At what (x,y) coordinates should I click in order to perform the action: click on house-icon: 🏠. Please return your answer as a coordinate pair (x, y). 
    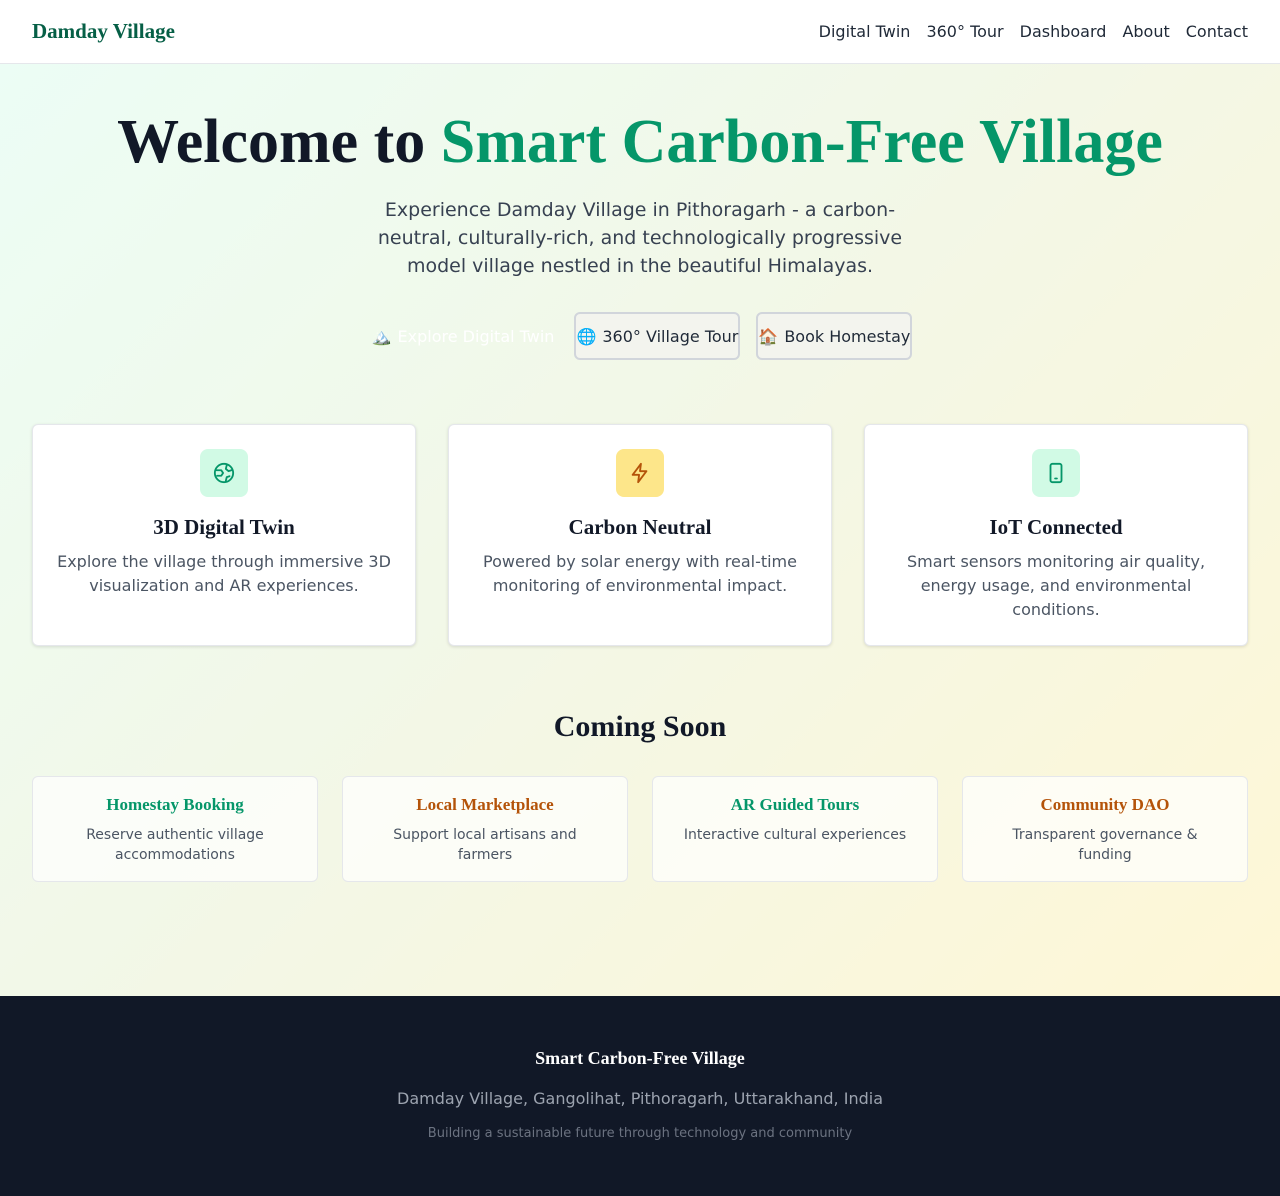
    Looking at the image, I should click on (768, 336).